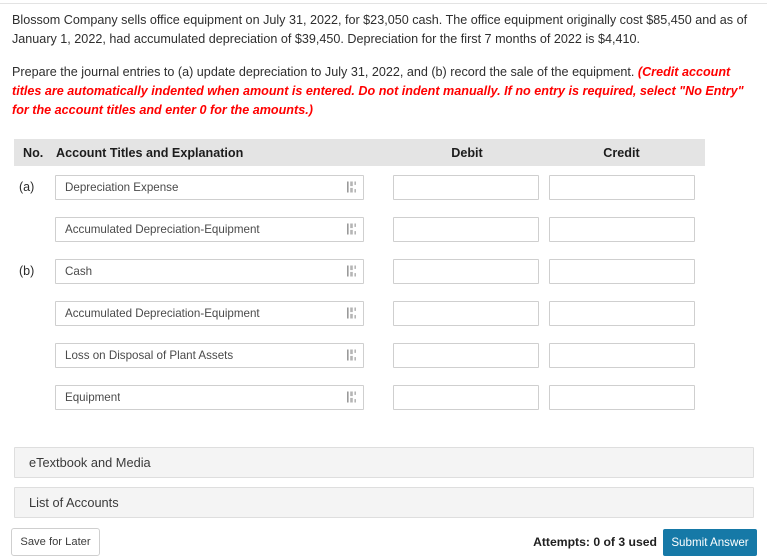 The width and height of the screenshot is (767, 557). I want to click on table-row: (b) Cash, so click(359, 271).